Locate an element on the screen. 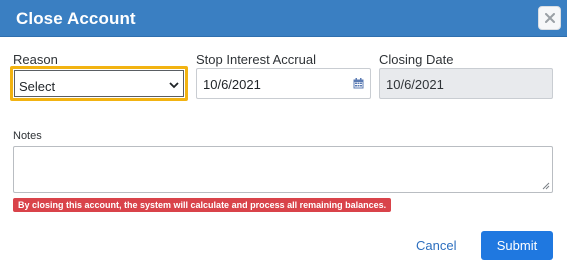 Image resolution: width=567 pixels, height=275 pixels. stop-interest-accrual-label: Stop Interest Accrual is located at coordinates (256, 59).